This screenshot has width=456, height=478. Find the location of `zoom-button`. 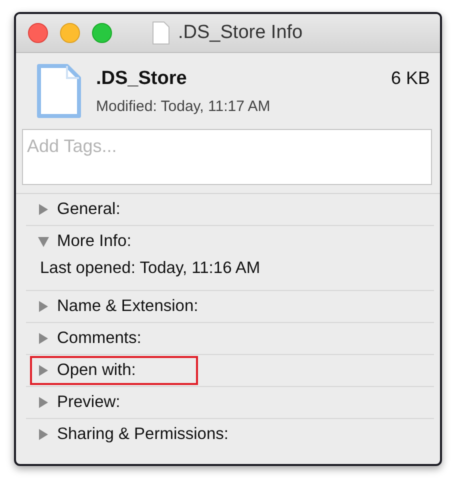

zoom-button is located at coordinates (102, 33).